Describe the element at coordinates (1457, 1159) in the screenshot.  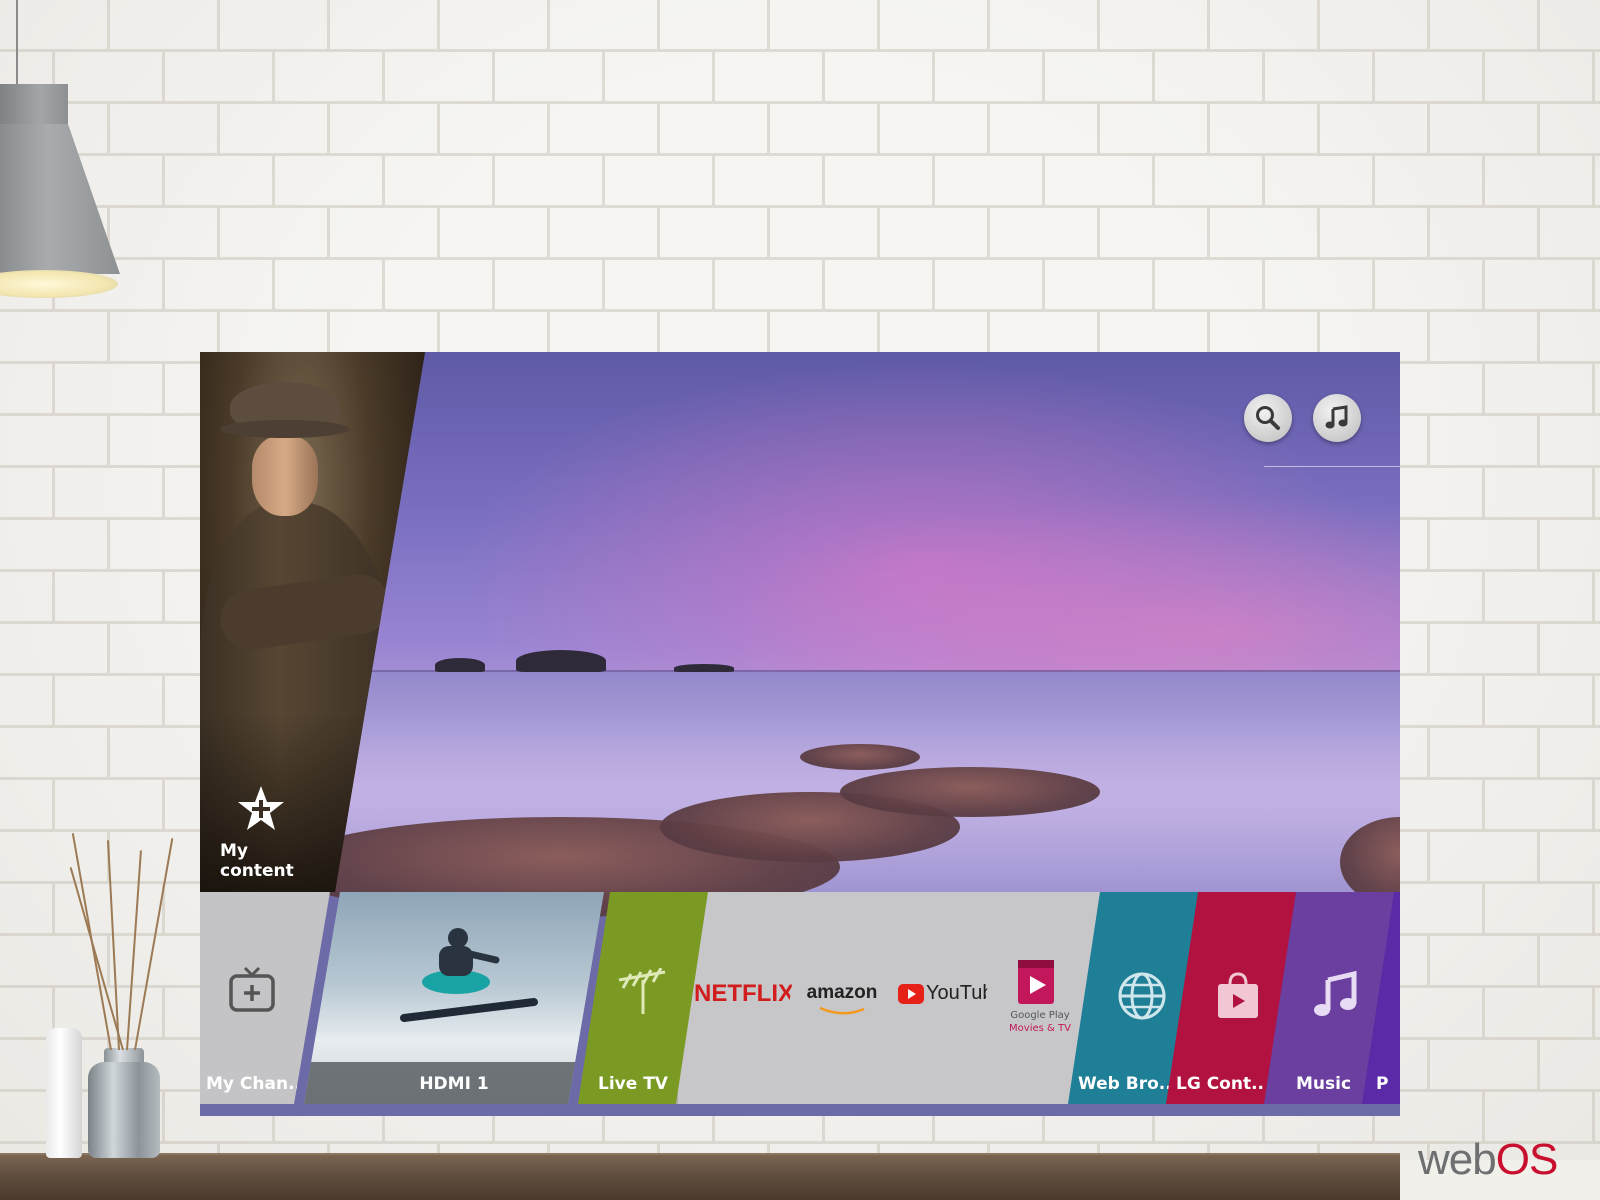
I see `webos-logo-web: web` at that location.